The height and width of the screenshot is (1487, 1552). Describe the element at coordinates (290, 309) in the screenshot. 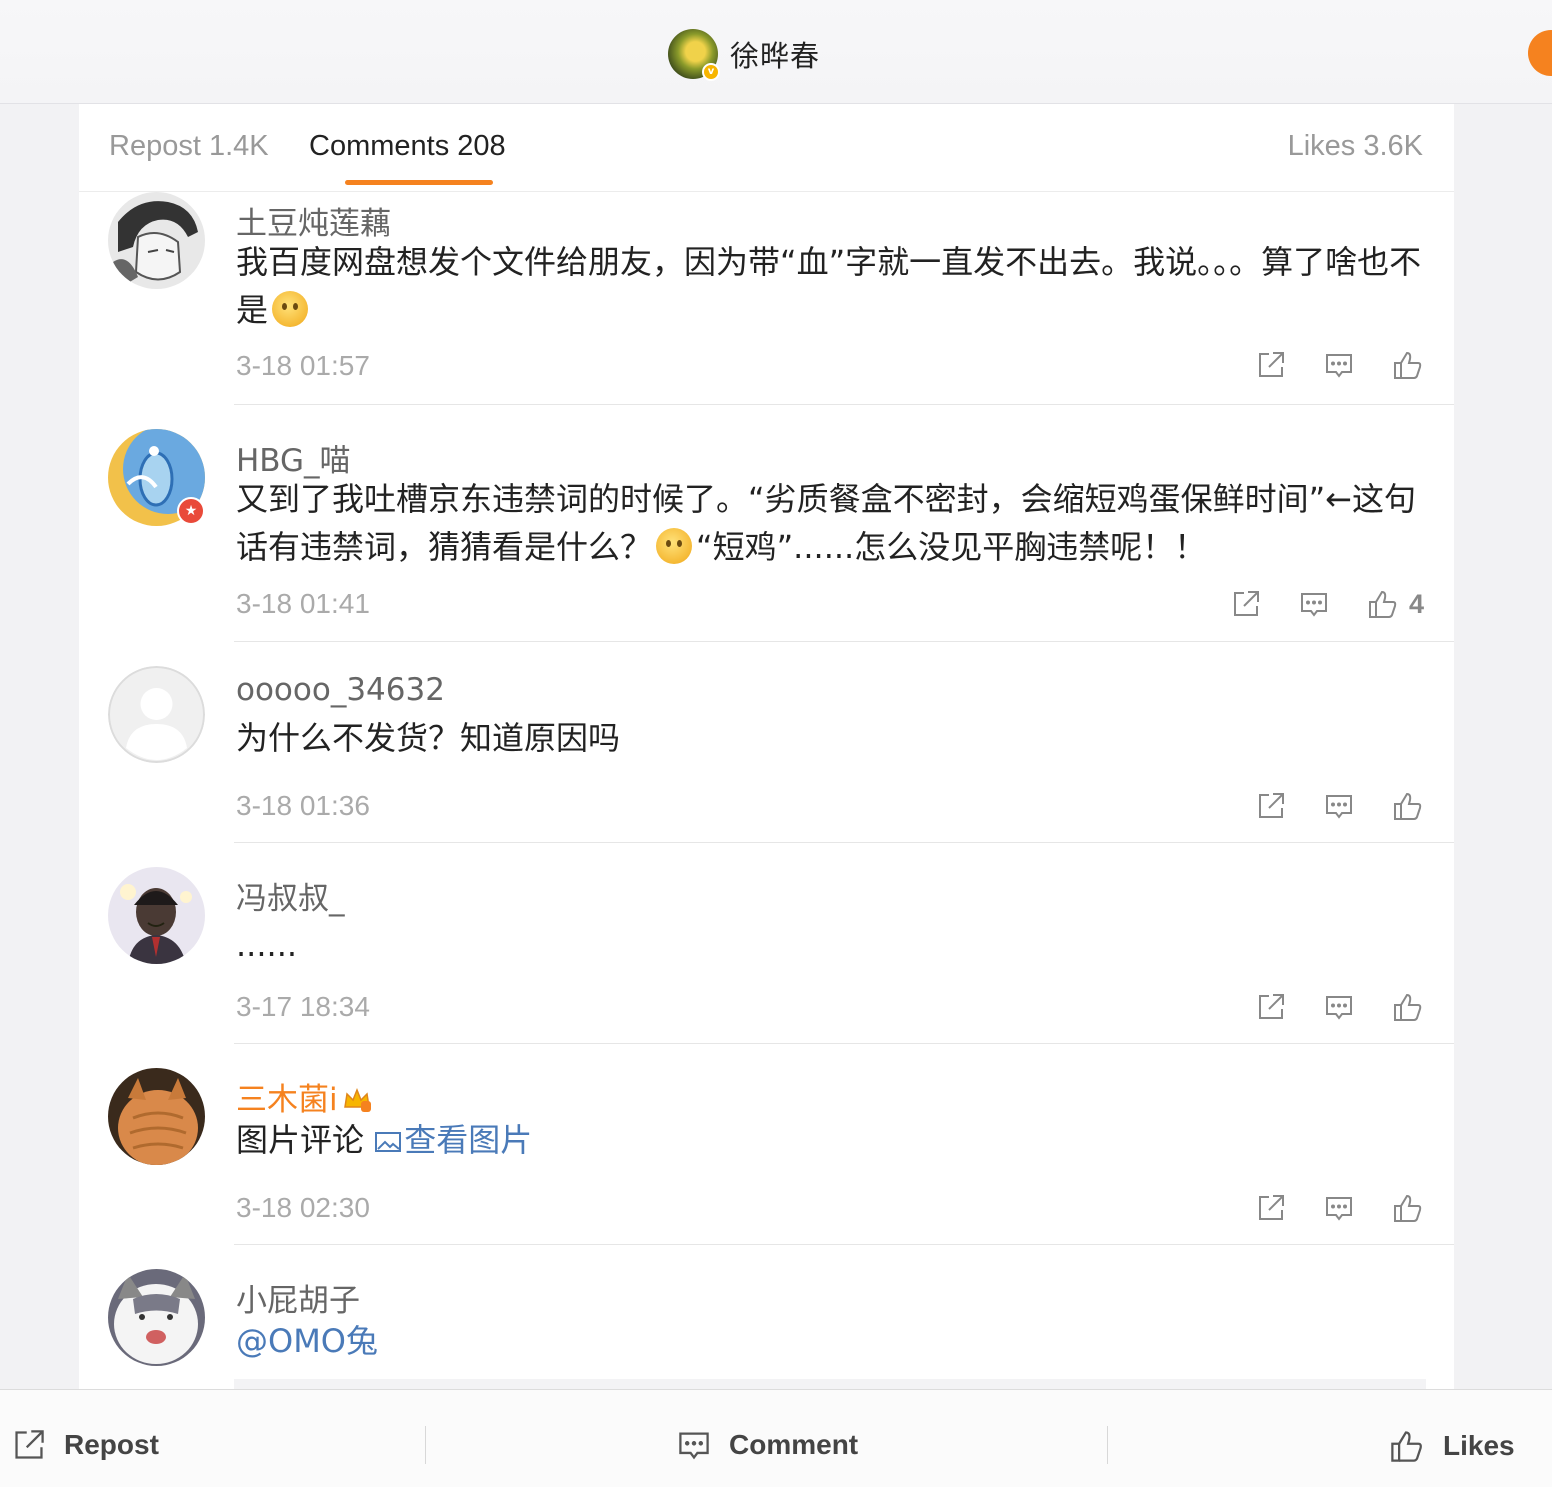

I see `smile-emoji-icon` at that location.